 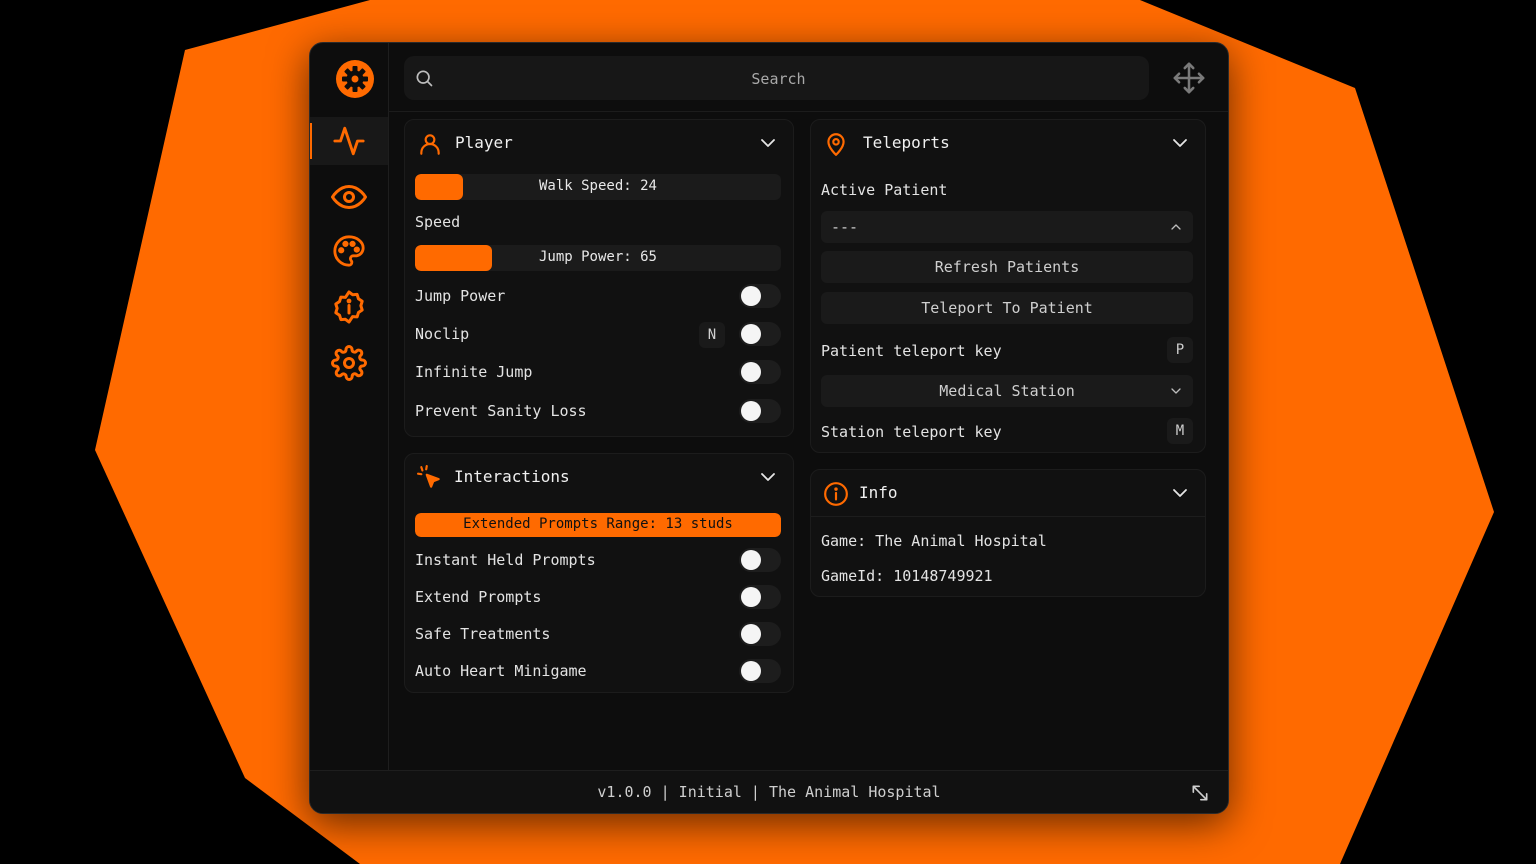 What do you see at coordinates (1007, 308) in the screenshot?
I see `teleport-to-patient-button: Teleport To Patient` at bounding box center [1007, 308].